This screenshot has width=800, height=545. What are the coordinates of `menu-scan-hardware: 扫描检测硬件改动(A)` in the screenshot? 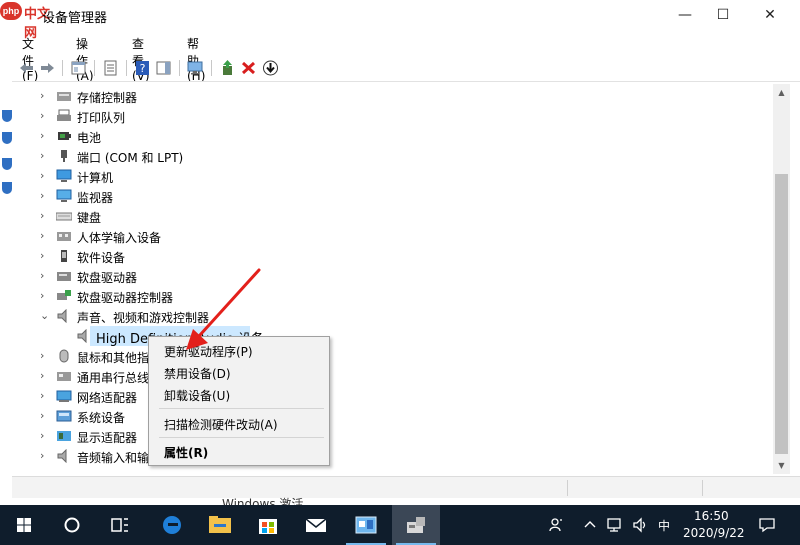 It's located at (221, 424).